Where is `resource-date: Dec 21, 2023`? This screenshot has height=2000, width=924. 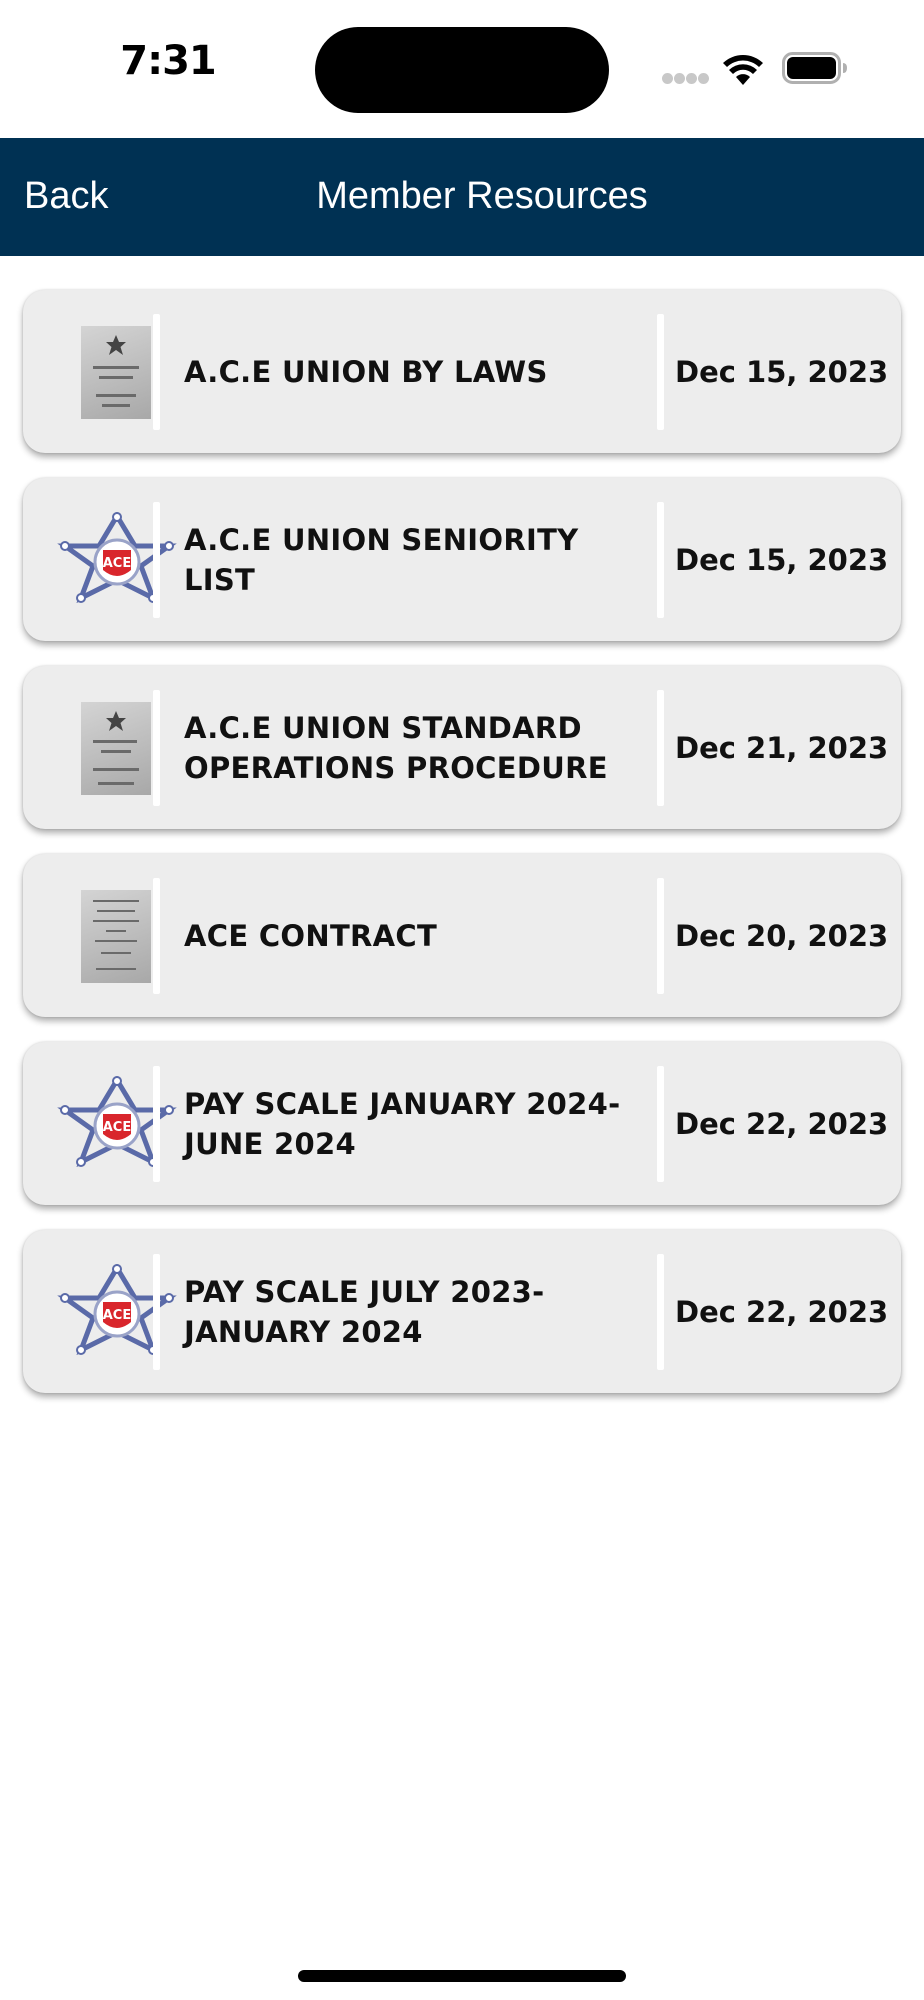 resource-date: Dec 21, 2023 is located at coordinates (782, 747).